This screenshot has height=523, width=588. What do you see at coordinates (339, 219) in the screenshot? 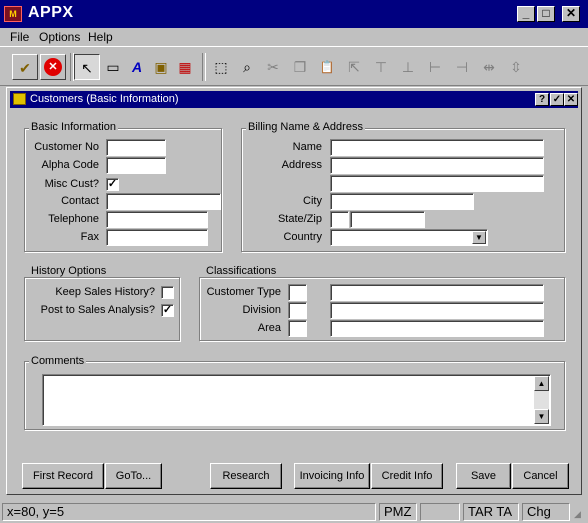
I see `state-field` at bounding box center [339, 219].